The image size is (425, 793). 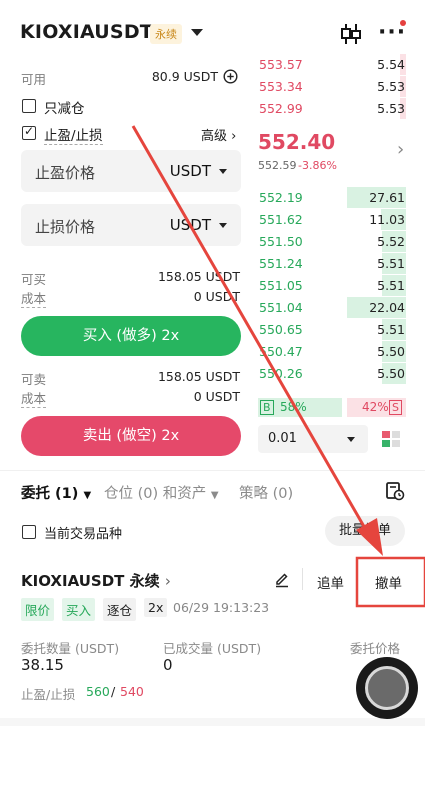 What do you see at coordinates (131, 171) in the screenshot?
I see `take-profit-input: 止盈价格 USDT` at bounding box center [131, 171].